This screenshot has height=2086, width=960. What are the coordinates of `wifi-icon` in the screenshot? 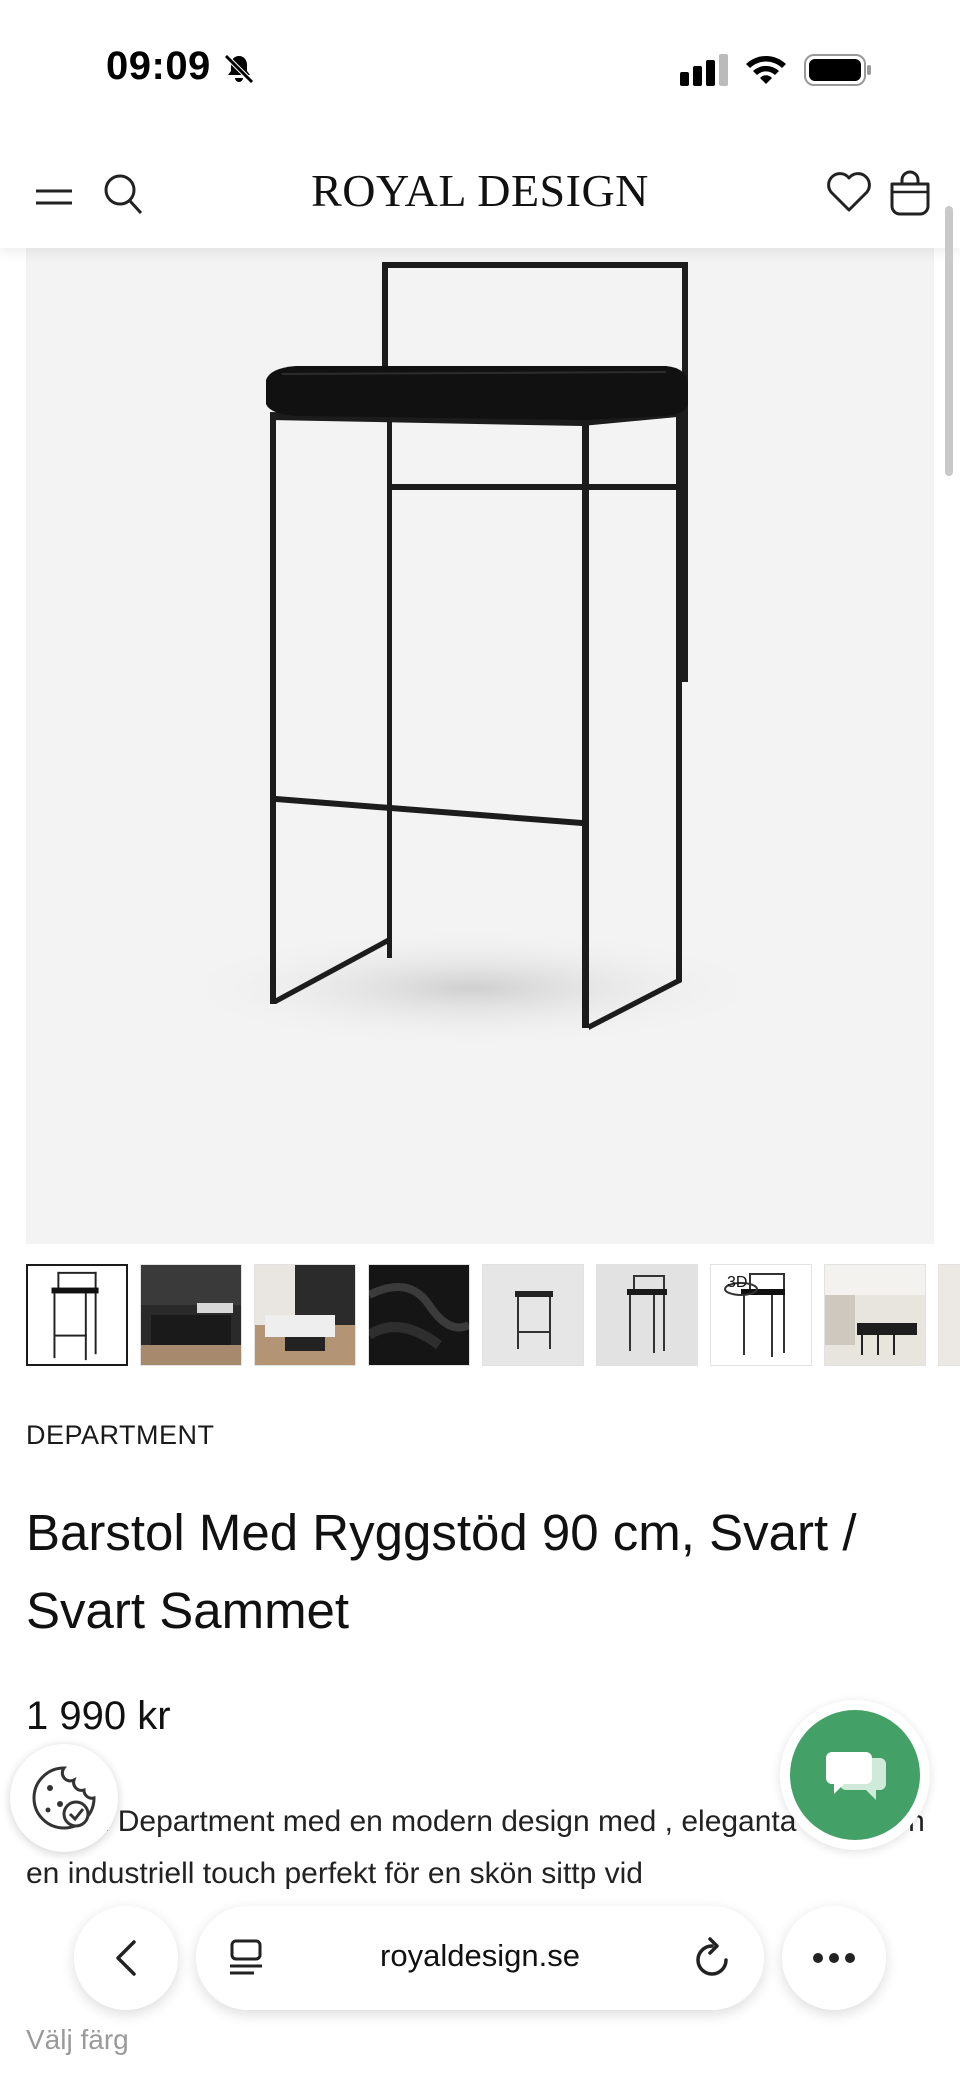 It's located at (766, 70).